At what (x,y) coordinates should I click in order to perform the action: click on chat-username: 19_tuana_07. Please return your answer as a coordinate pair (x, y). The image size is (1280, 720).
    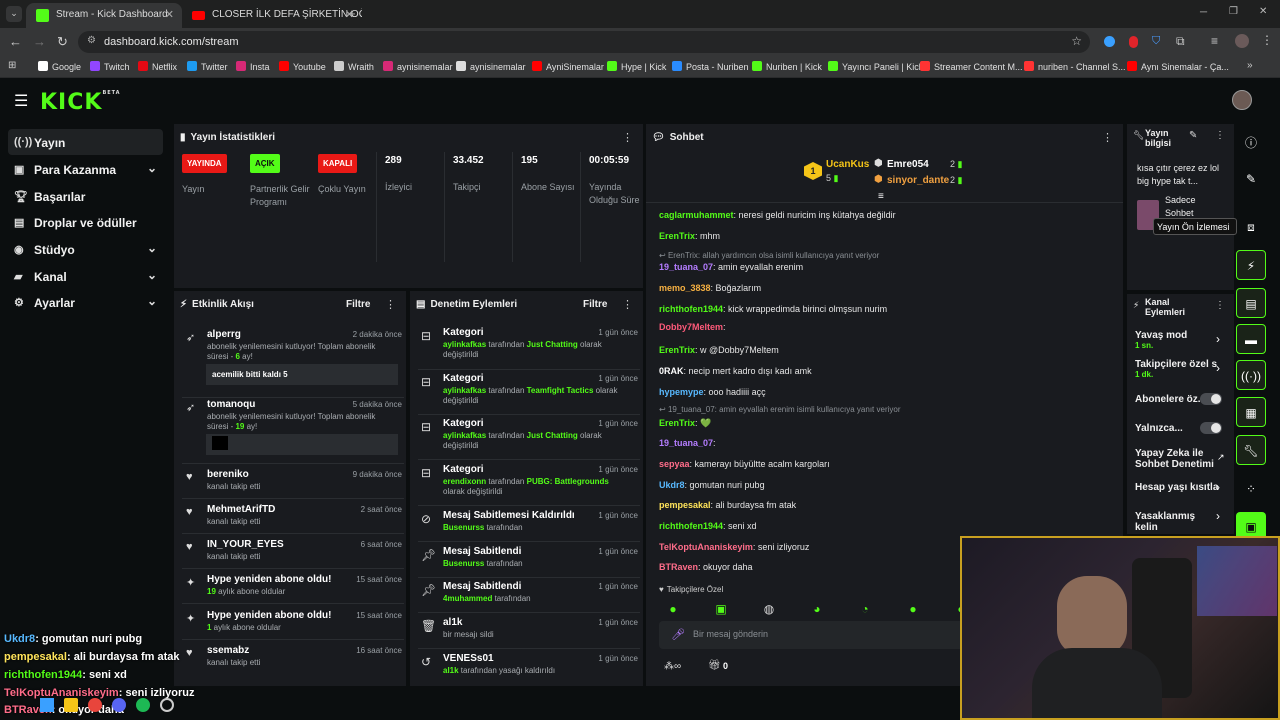
    Looking at the image, I should click on (686, 267).